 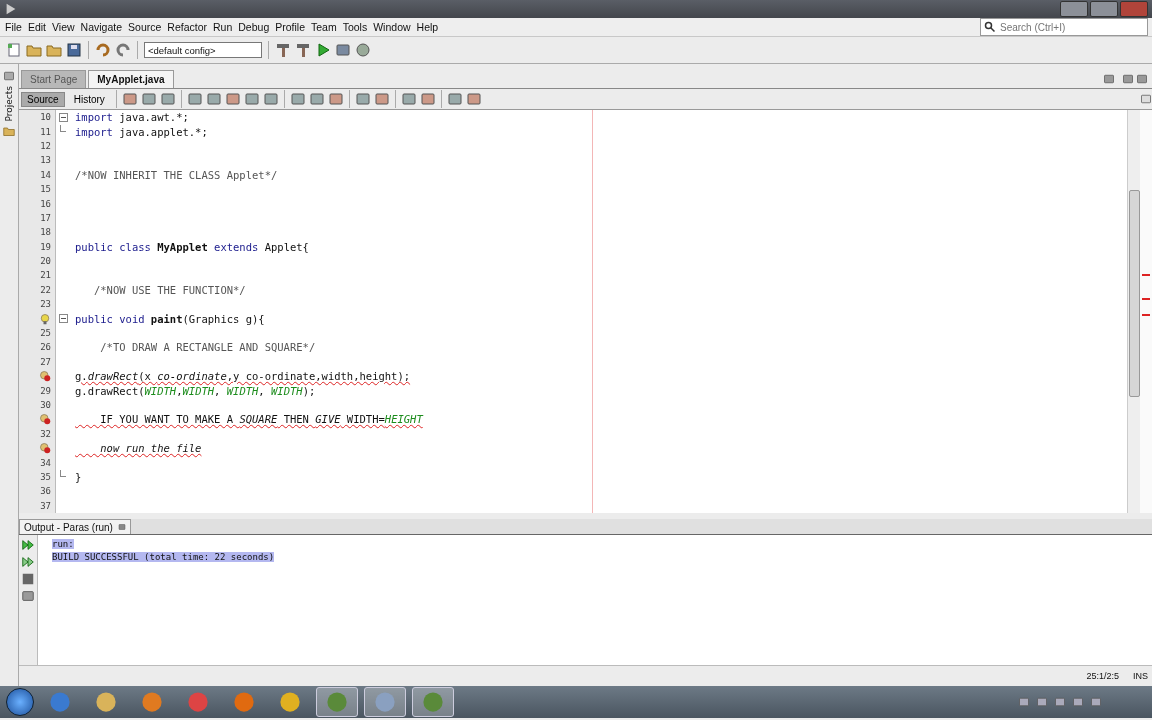 What do you see at coordinates (54, 79) in the screenshot?
I see `editor-tab: Start Page` at bounding box center [54, 79].